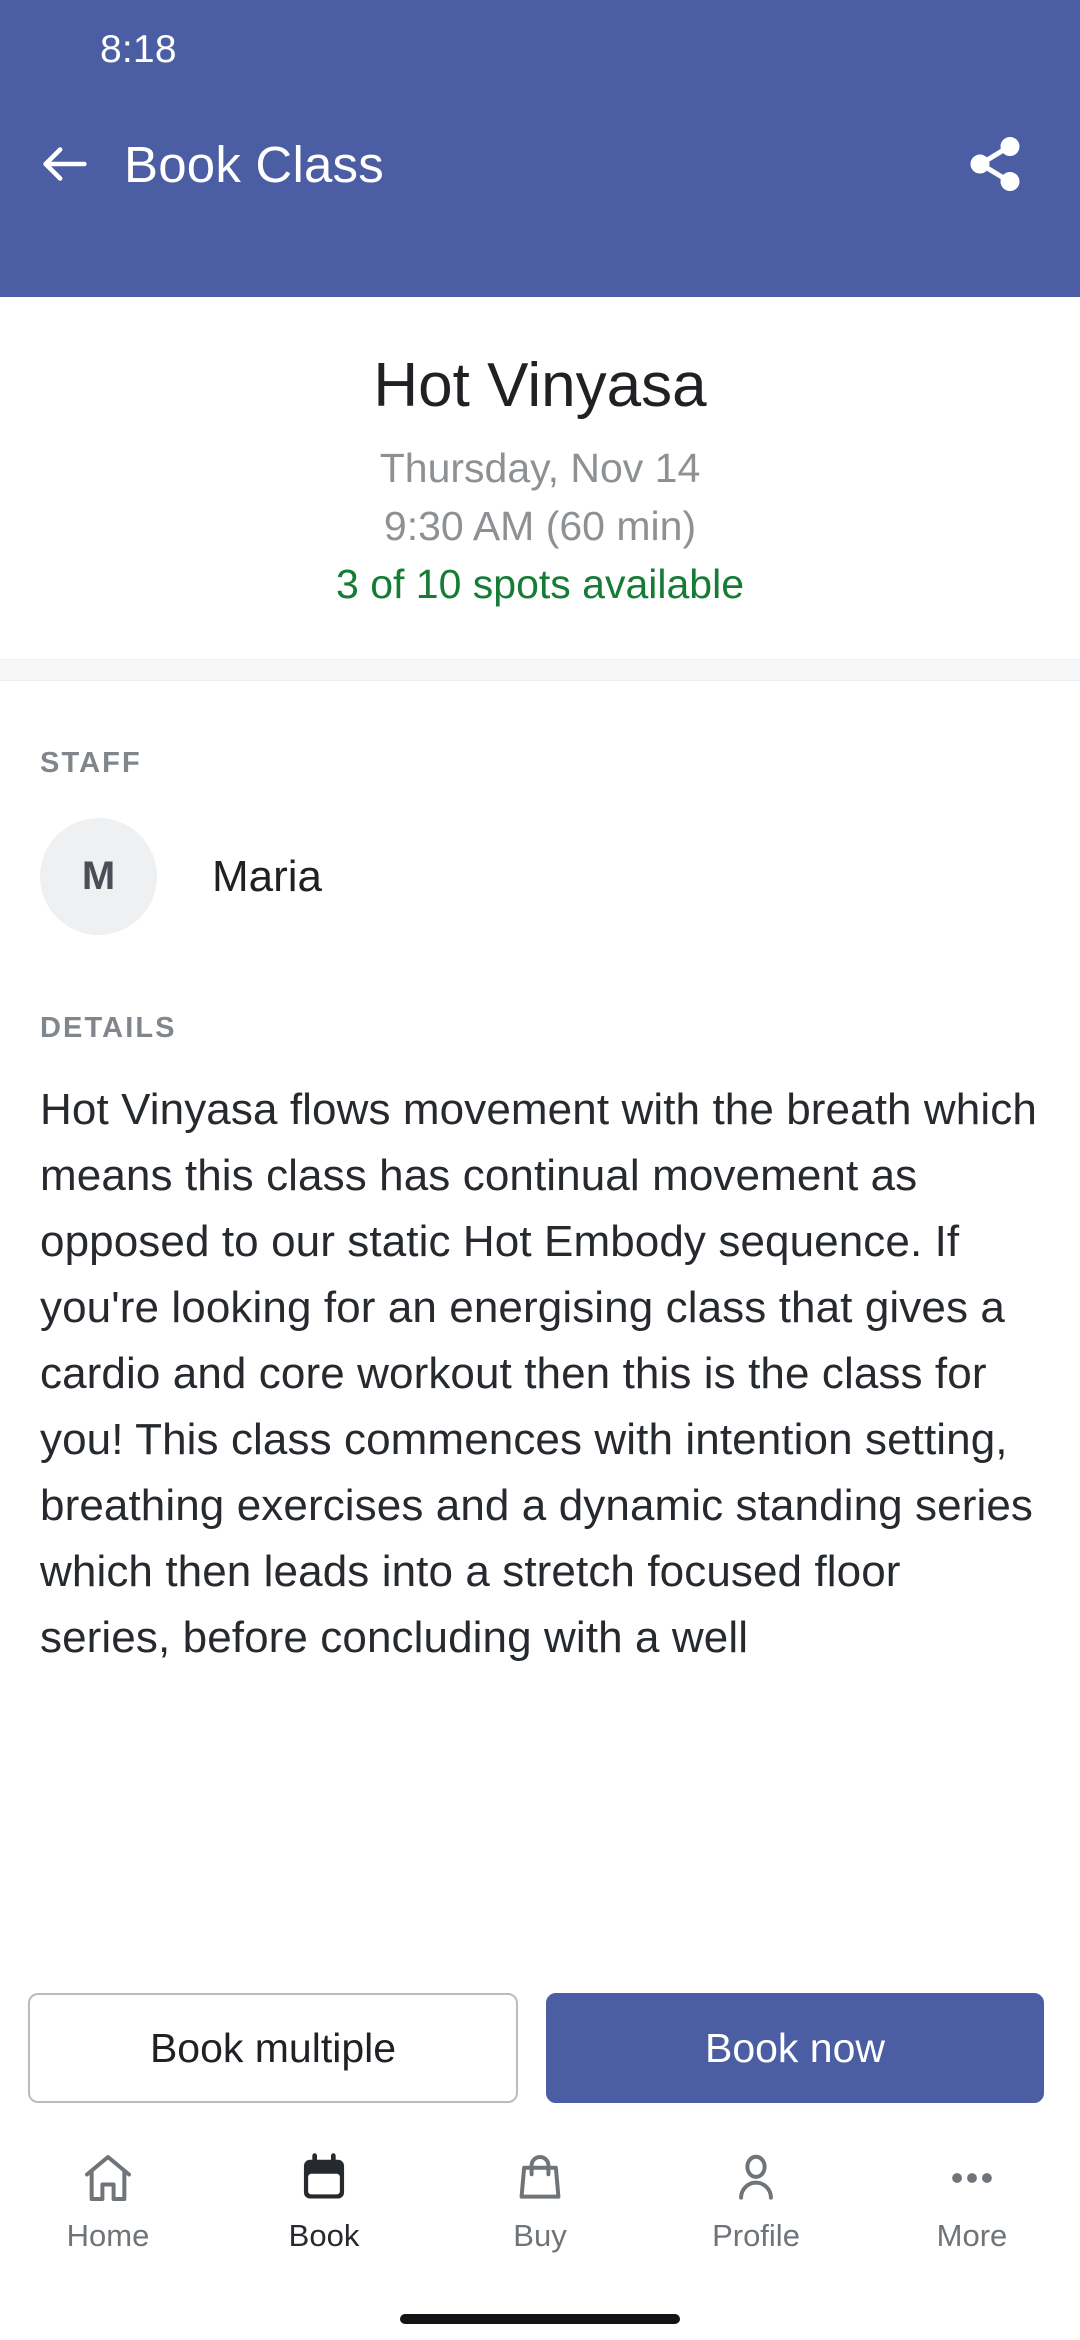  Describe the element at coordinates (254, 164) in the screenshot. I see `page-title: Book Class` at that location.